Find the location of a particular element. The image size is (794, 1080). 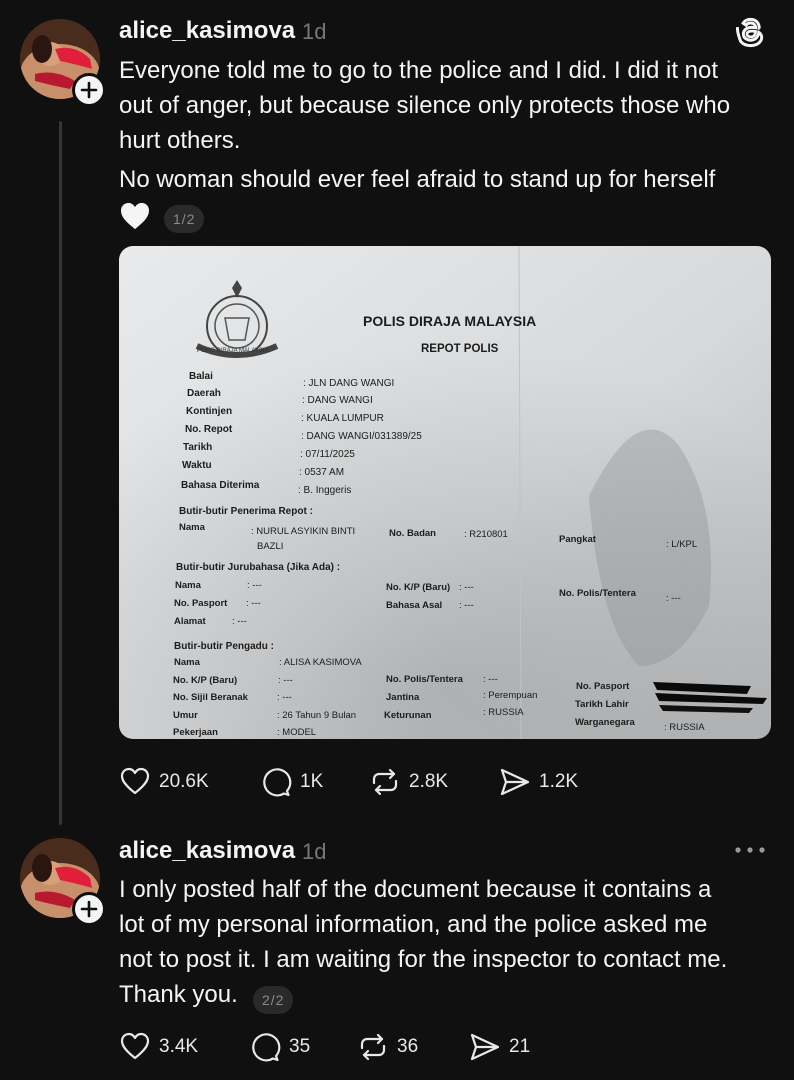

field-label: Tarikh is located at coordinates (197, 447).